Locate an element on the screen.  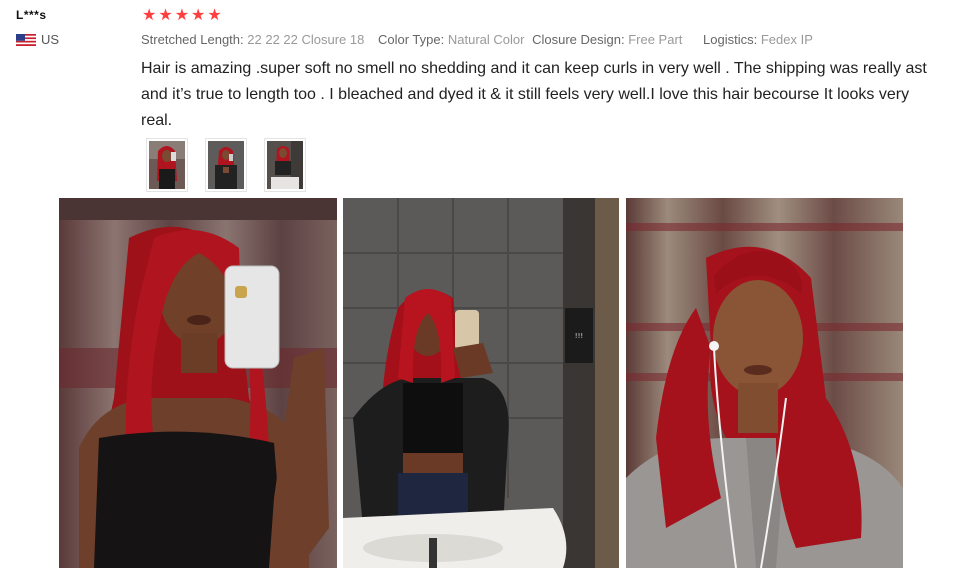
attr-closure-design: Closure Design: Free Part is located at coordinates (607, 39).